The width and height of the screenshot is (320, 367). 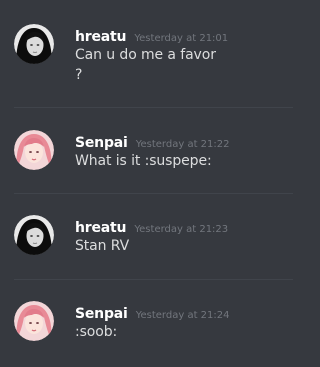 I want to click on timestamp: Yesterday at 21:23, so click(x=181, y=229).